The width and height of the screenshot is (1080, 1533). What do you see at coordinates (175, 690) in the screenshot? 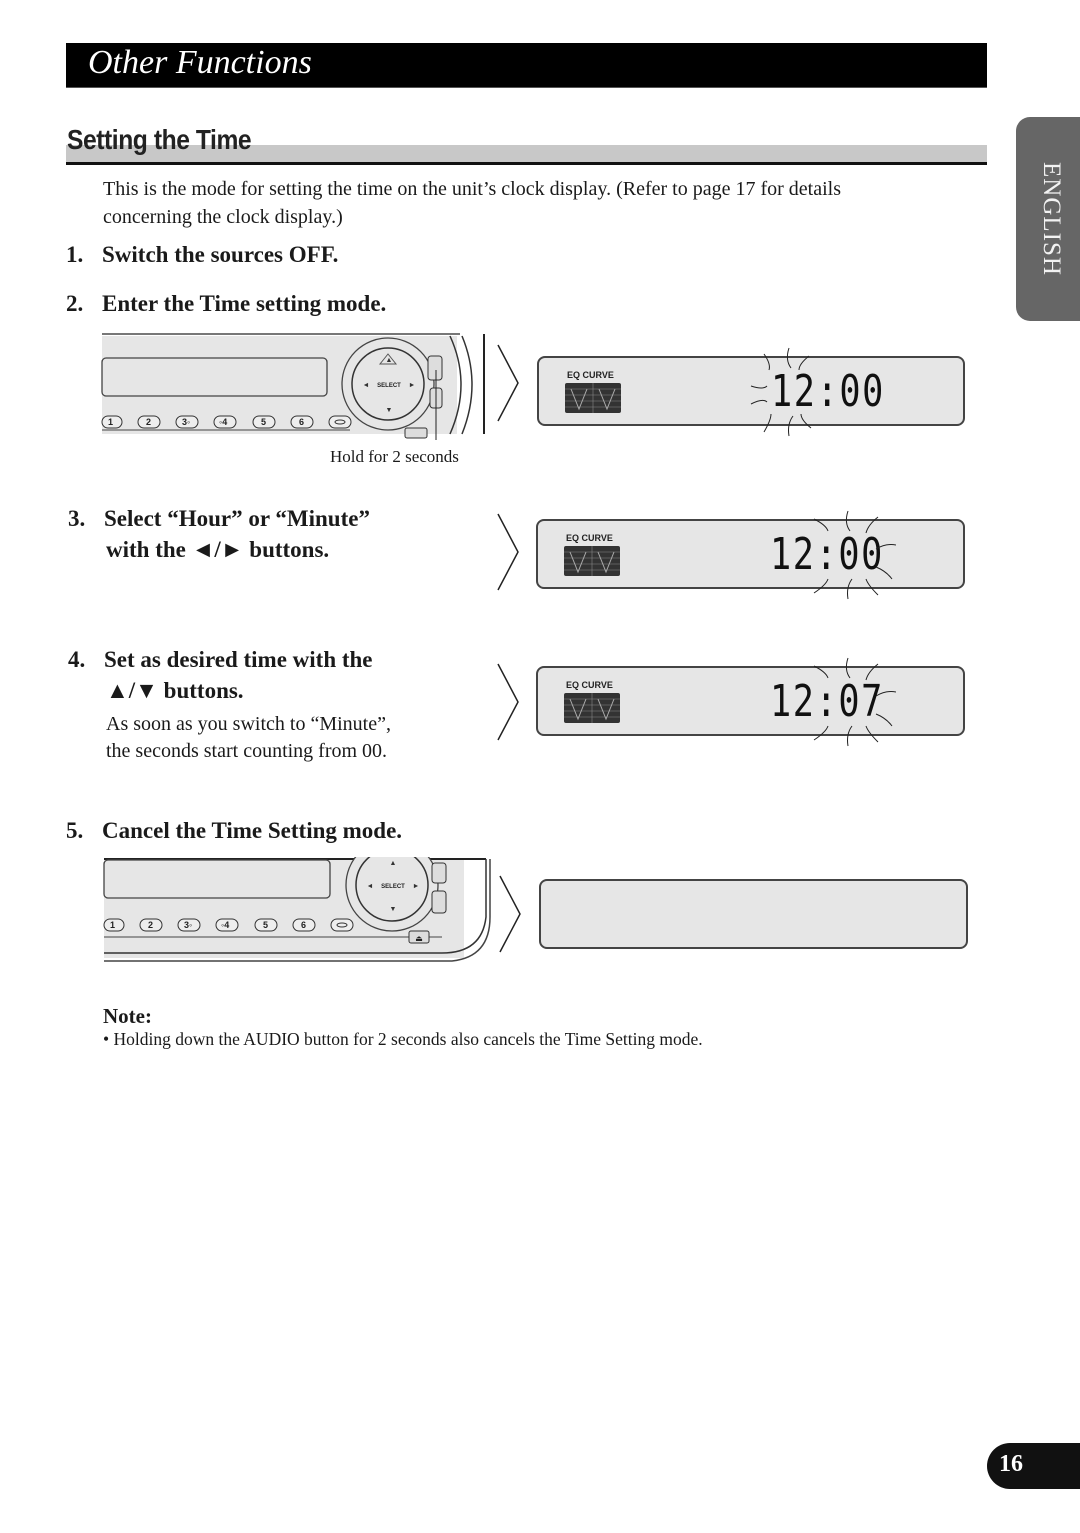
I see `step-title-line2: ▲/▼ buttons.` at bounding box center [175, 690].